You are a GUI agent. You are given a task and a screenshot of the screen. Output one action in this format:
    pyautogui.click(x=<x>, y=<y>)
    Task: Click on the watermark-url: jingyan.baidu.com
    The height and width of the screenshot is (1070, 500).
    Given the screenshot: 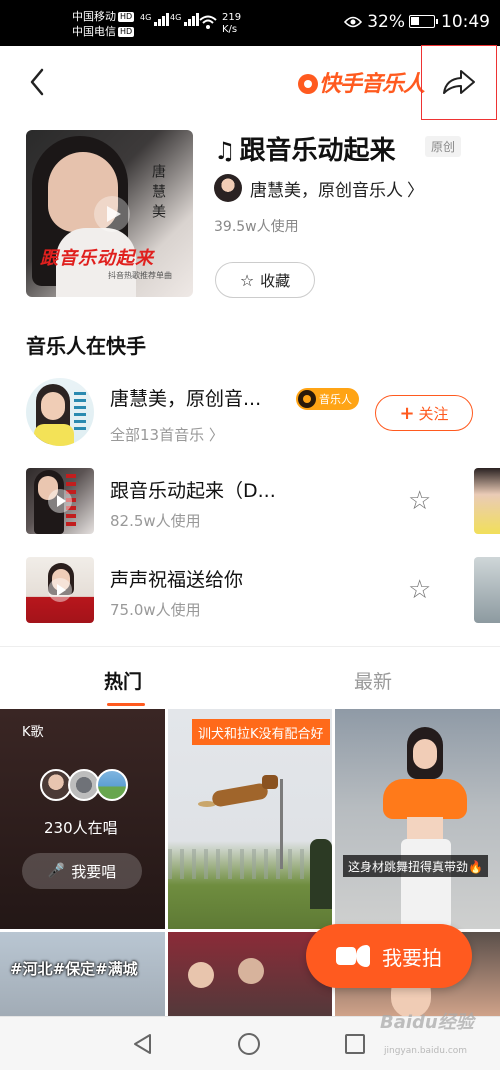 What is the action you would take?
    pyautogui.click(x=426, y=1051)
    